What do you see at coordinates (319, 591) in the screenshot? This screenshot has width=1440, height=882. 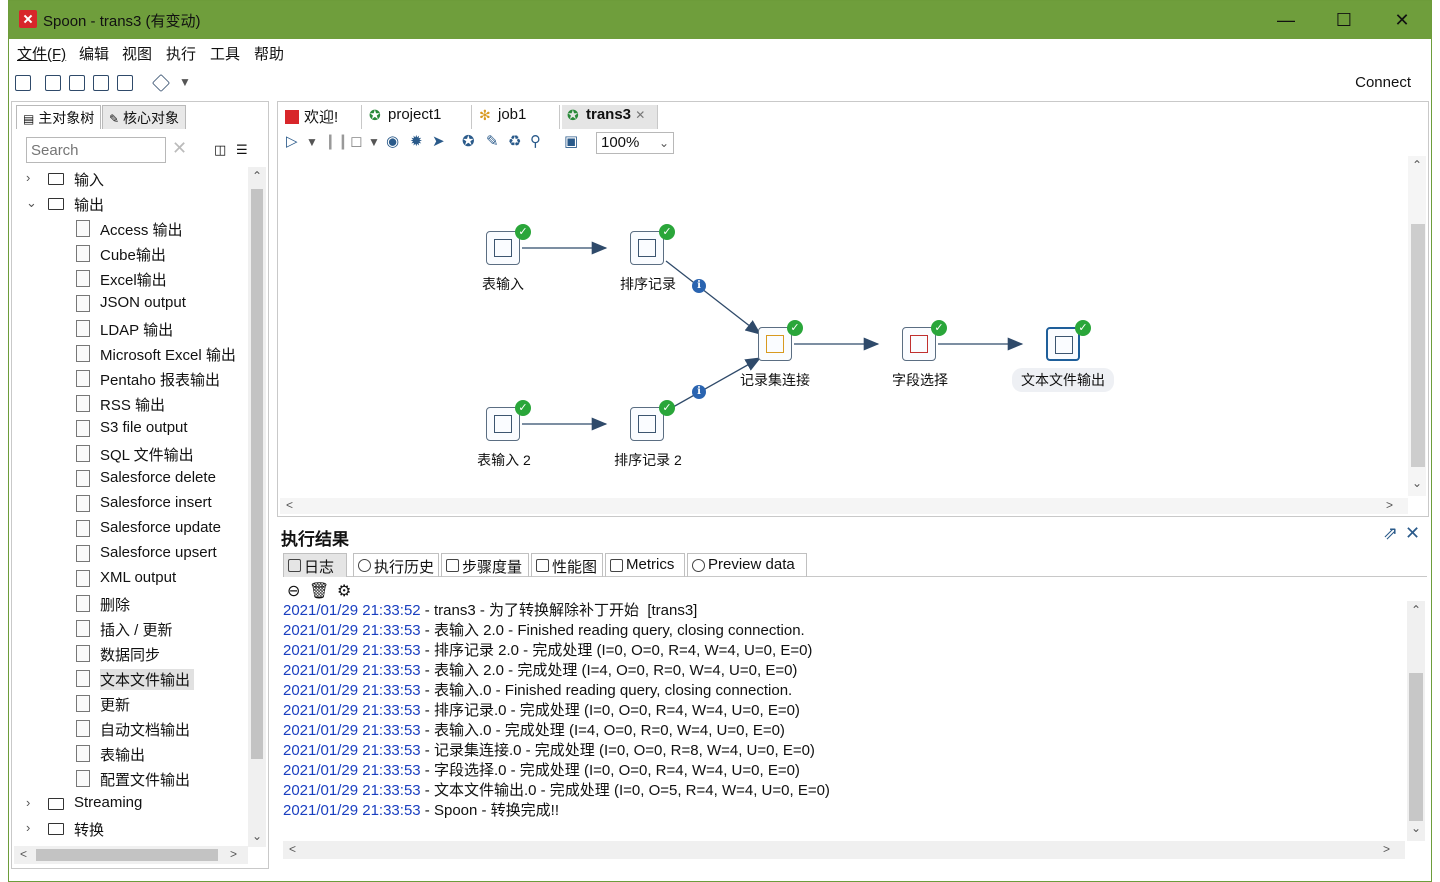 I see `clear-log-icon: 🗑` at bounding box center [319, 591].